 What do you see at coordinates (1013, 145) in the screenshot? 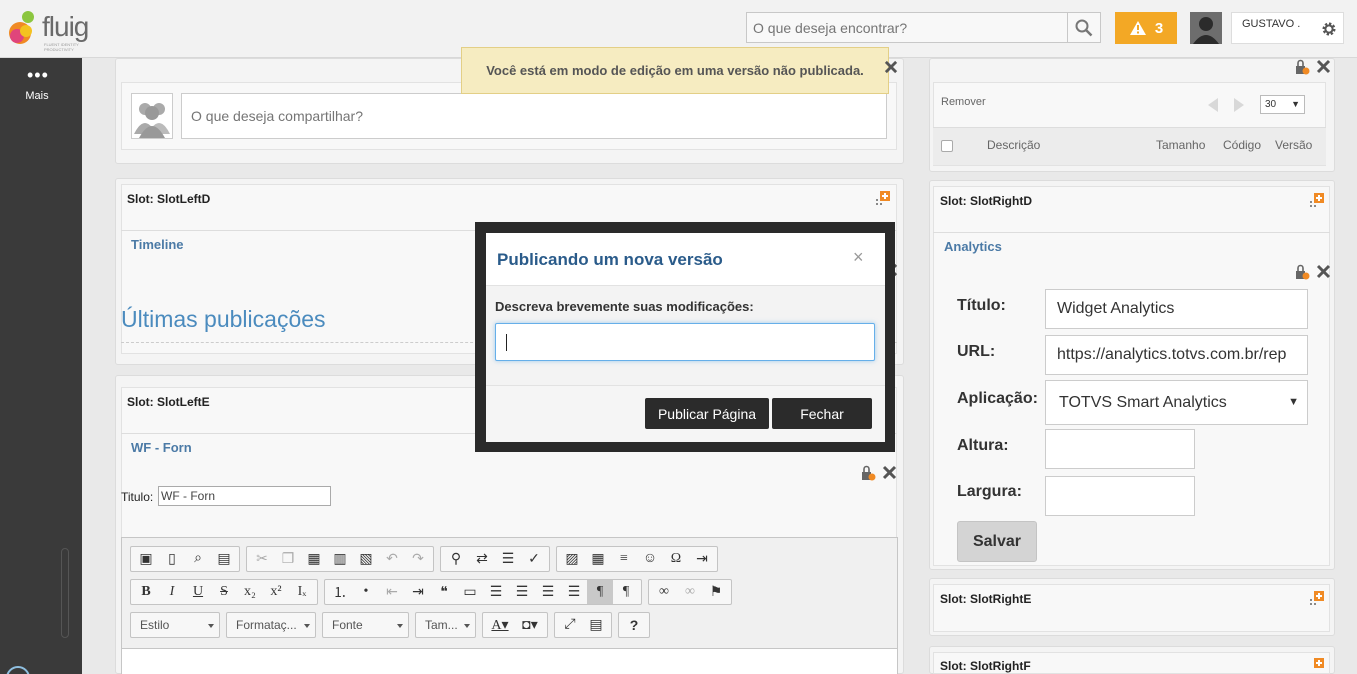
I see `col-descricao: Descrição` at bounding box center [1013, 145].